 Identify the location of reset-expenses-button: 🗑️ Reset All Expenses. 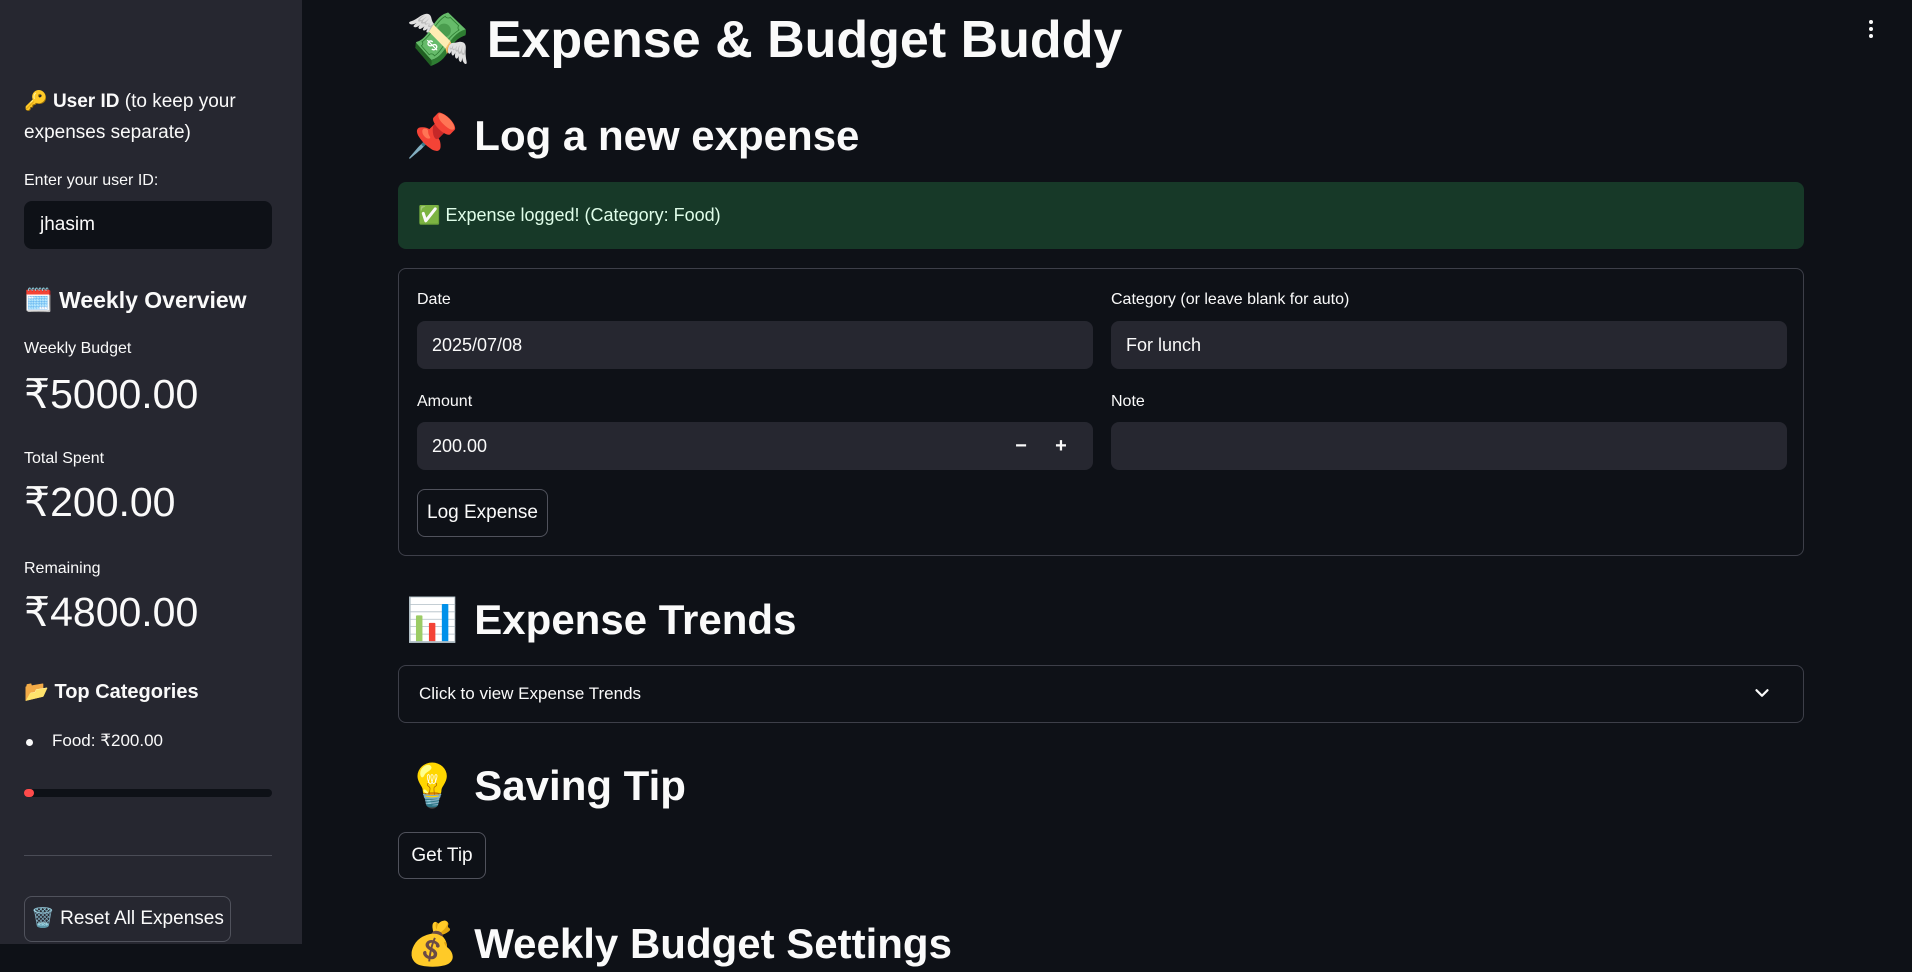
(127, 919).